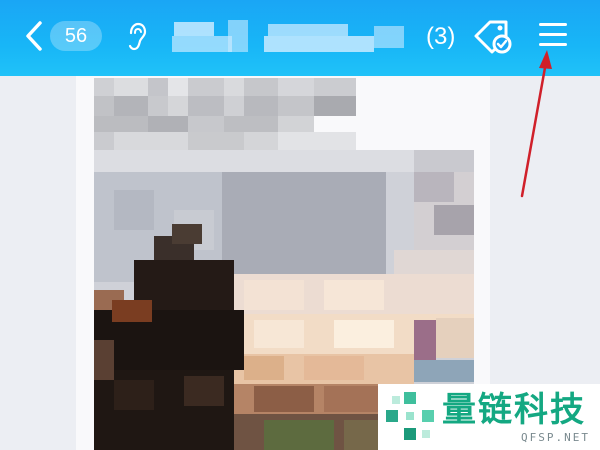 The height and width of the screenshot is (450, 600). Describe the element at coordinates (514, 410) in the screenshot. I see `watermark-brand-name: 量链科技` at that location.